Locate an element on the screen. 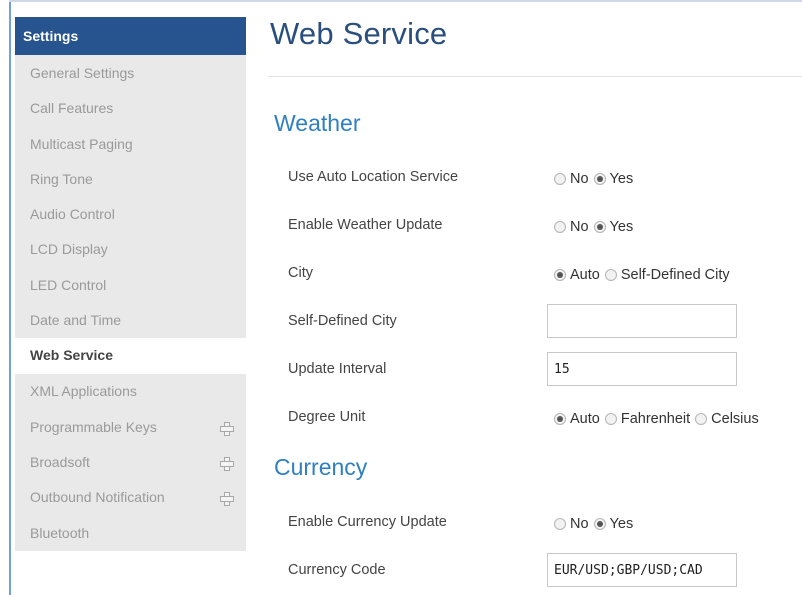 The height and width of the screenshot is (595, 802). currency-update-yes-option: Yes is located at coordinates (613, 524).